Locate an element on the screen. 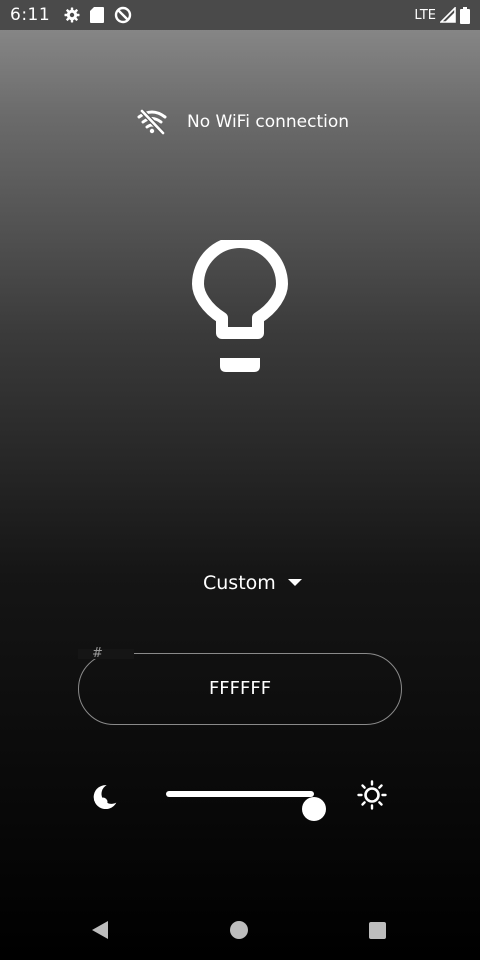  no-sync-icon is located at coordinates (123, 15).